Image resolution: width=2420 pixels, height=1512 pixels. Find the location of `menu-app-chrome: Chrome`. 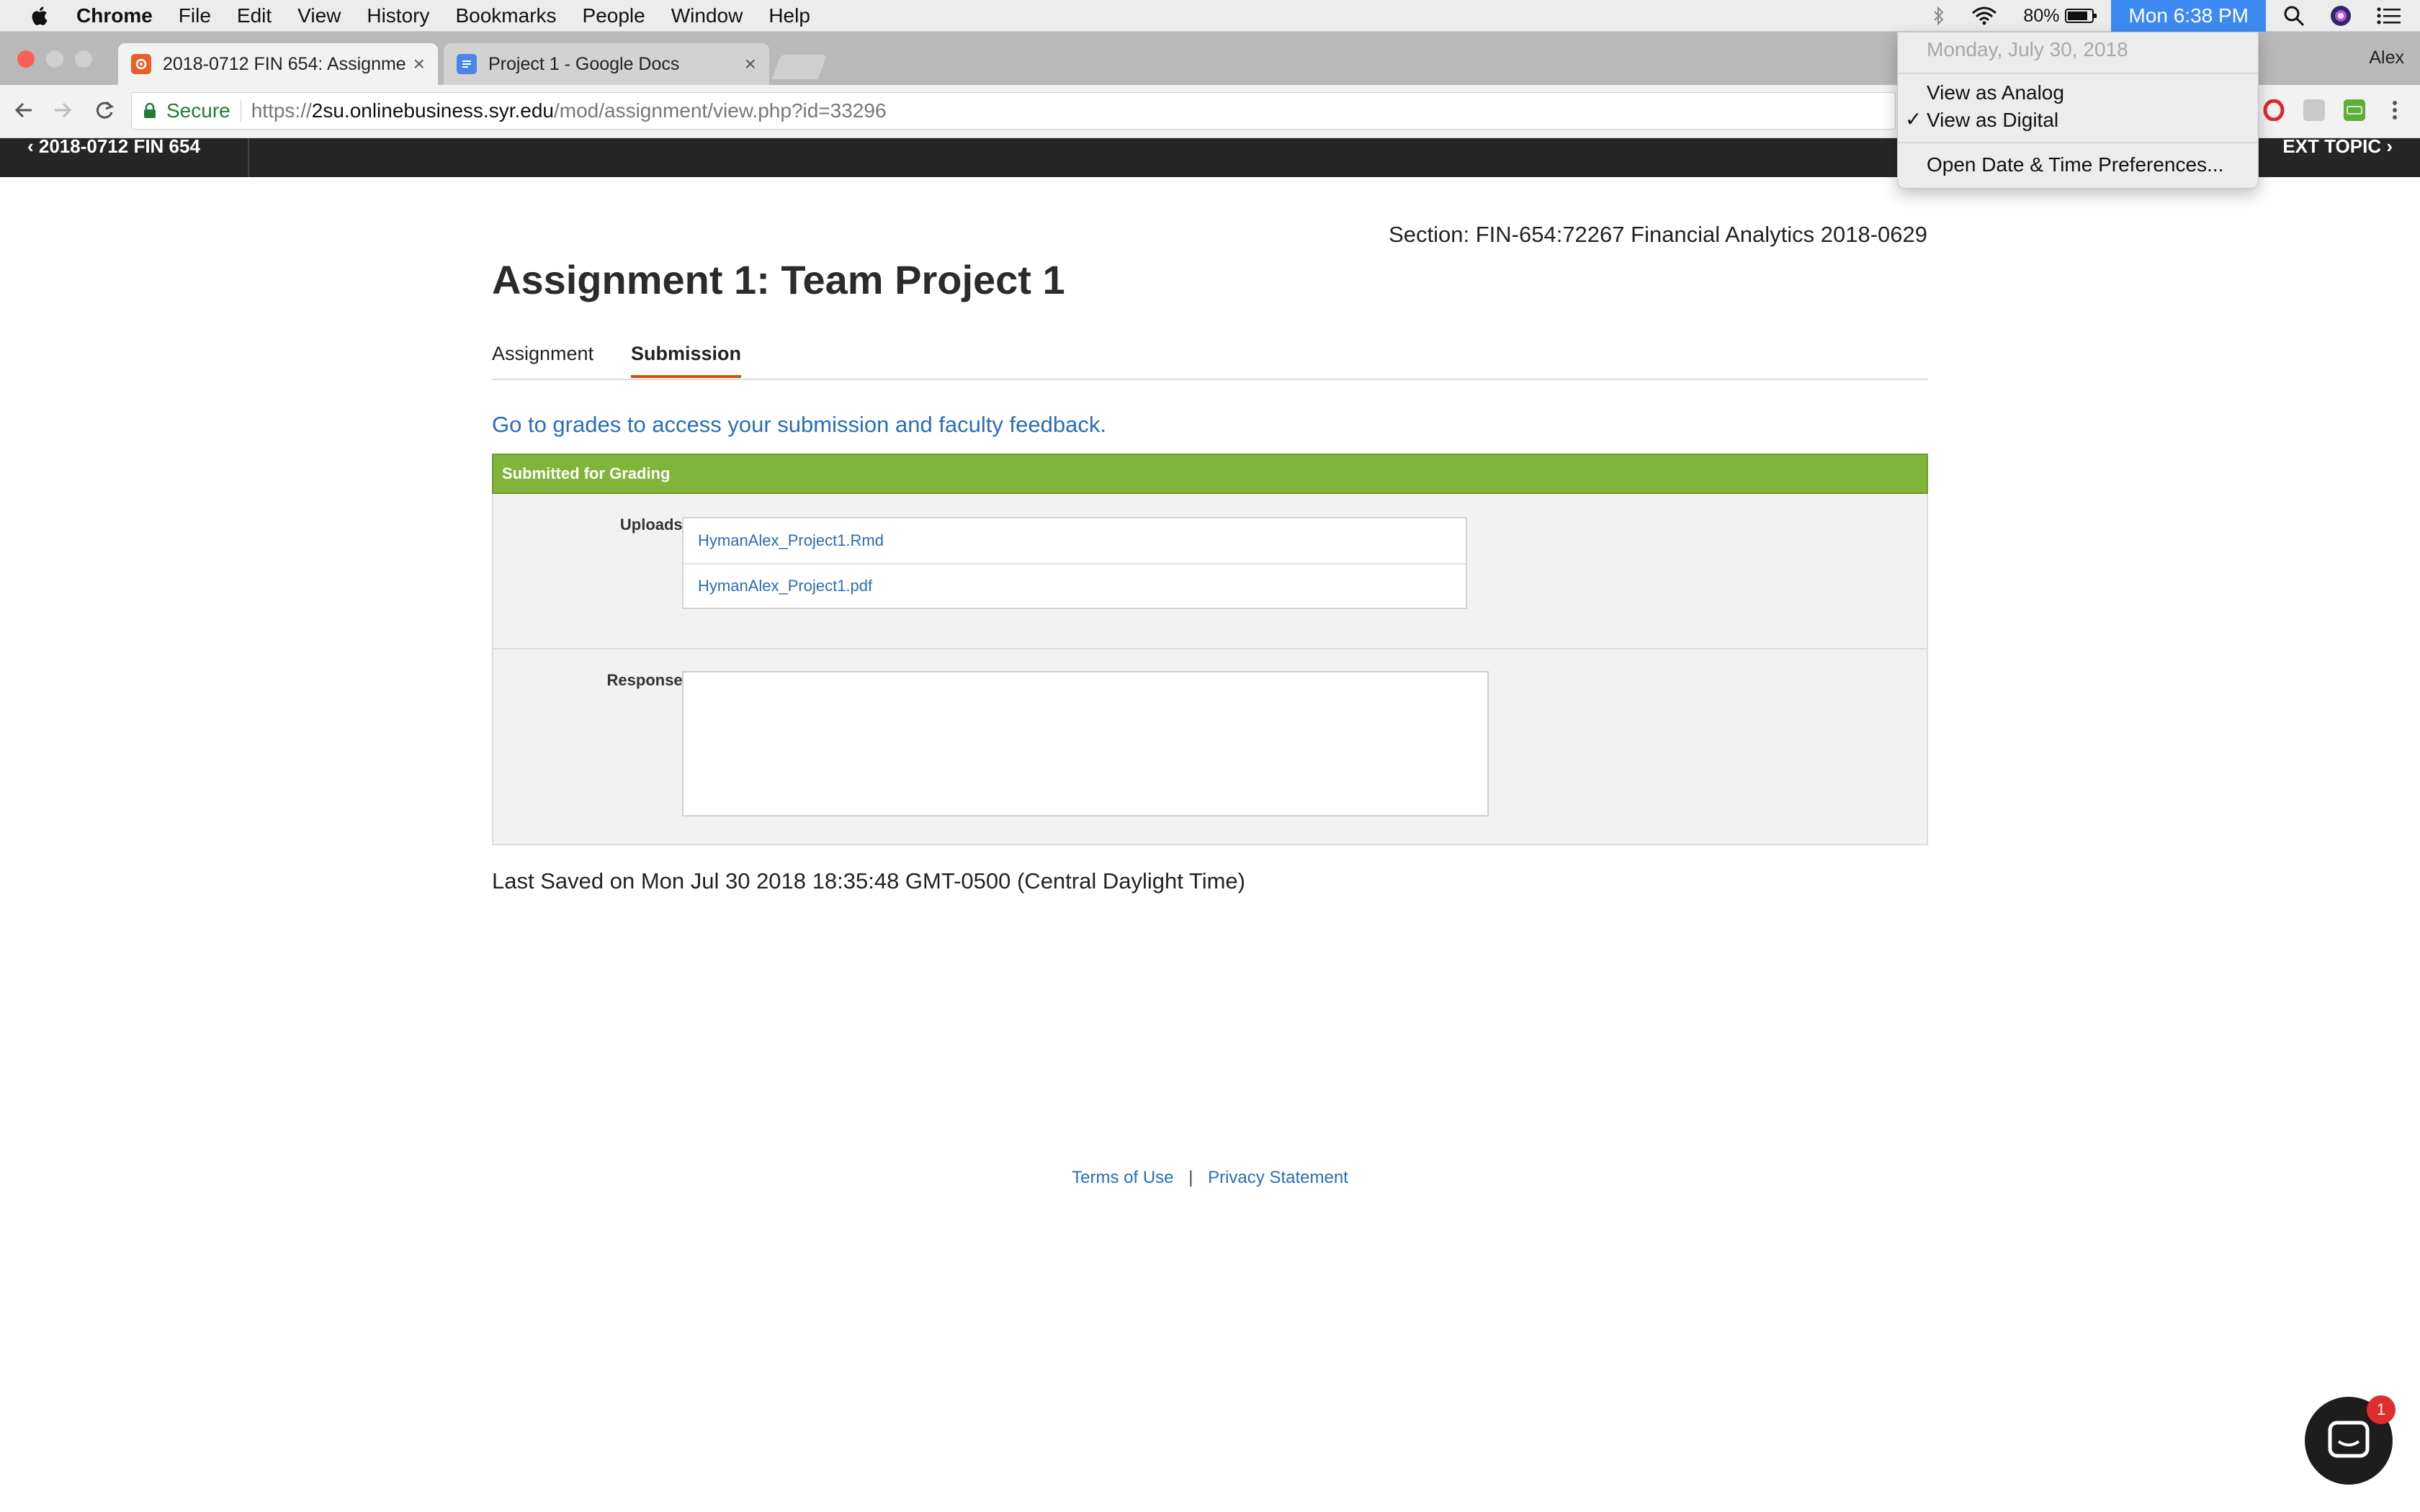

menu-app-chrome: Chrome is located at coordinates (114, 15).